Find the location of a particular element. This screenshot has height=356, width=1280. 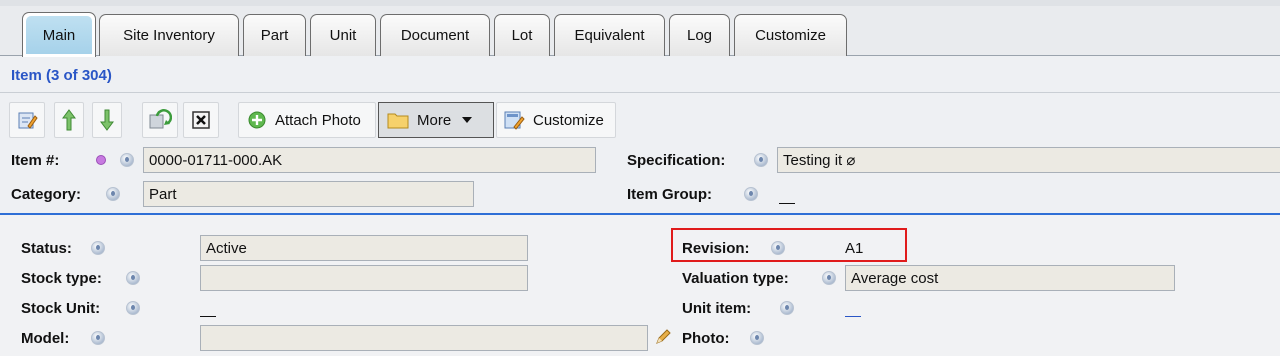

customize-icon is located at coordinates (514, 120).